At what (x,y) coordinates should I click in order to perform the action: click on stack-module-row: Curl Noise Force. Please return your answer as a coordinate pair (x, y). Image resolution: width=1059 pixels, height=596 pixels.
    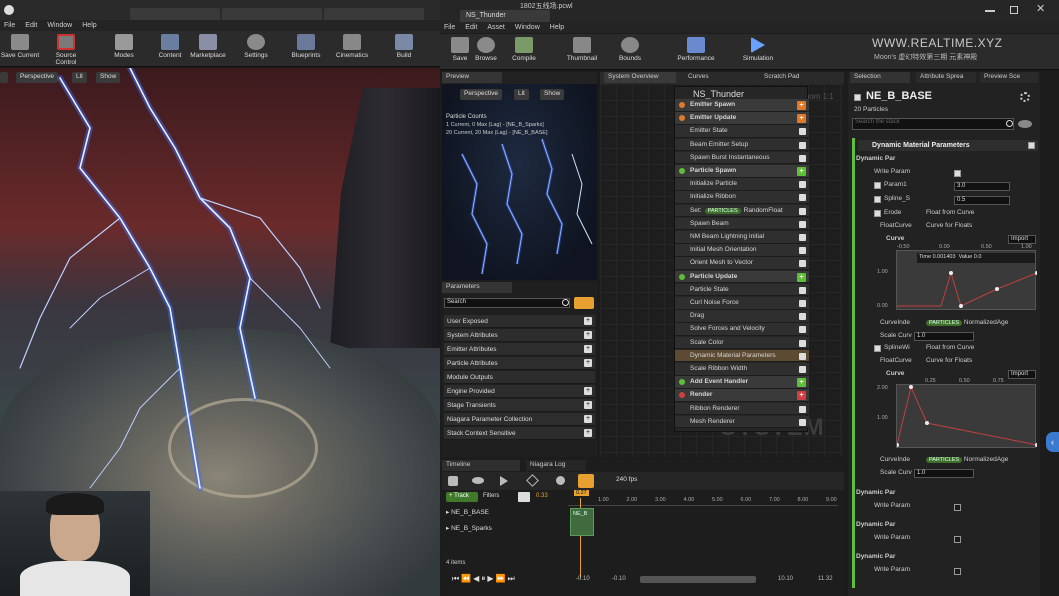
    Looking at the image, I should click on (742, 303).